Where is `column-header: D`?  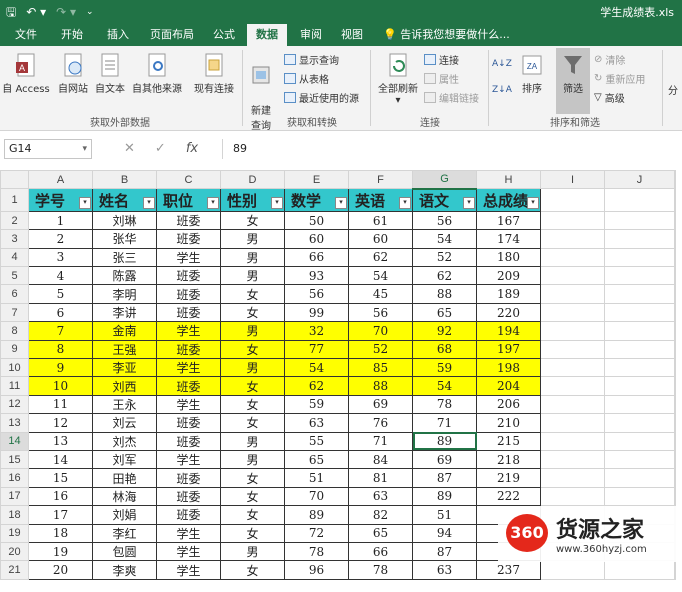
column-header: D is located at coordinates (252, 179).